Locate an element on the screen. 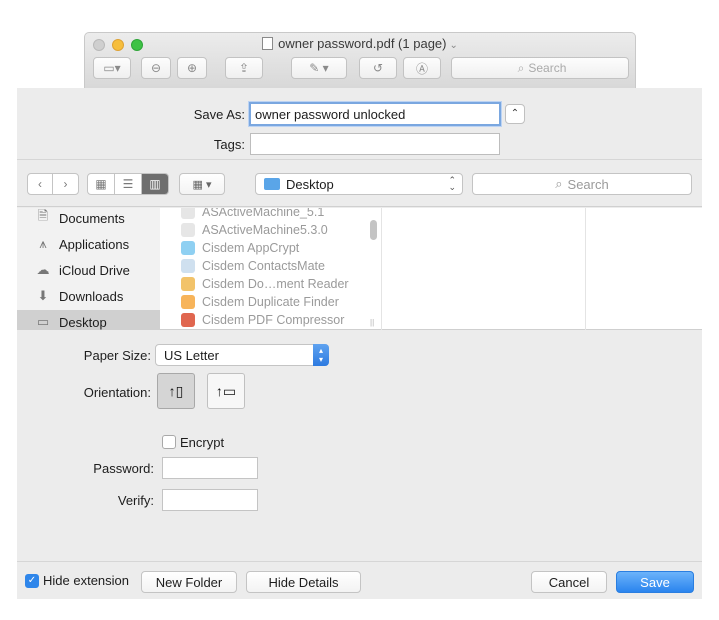  file-name: Cisdem Do…ment Reader is located at coordinates (275, 284).